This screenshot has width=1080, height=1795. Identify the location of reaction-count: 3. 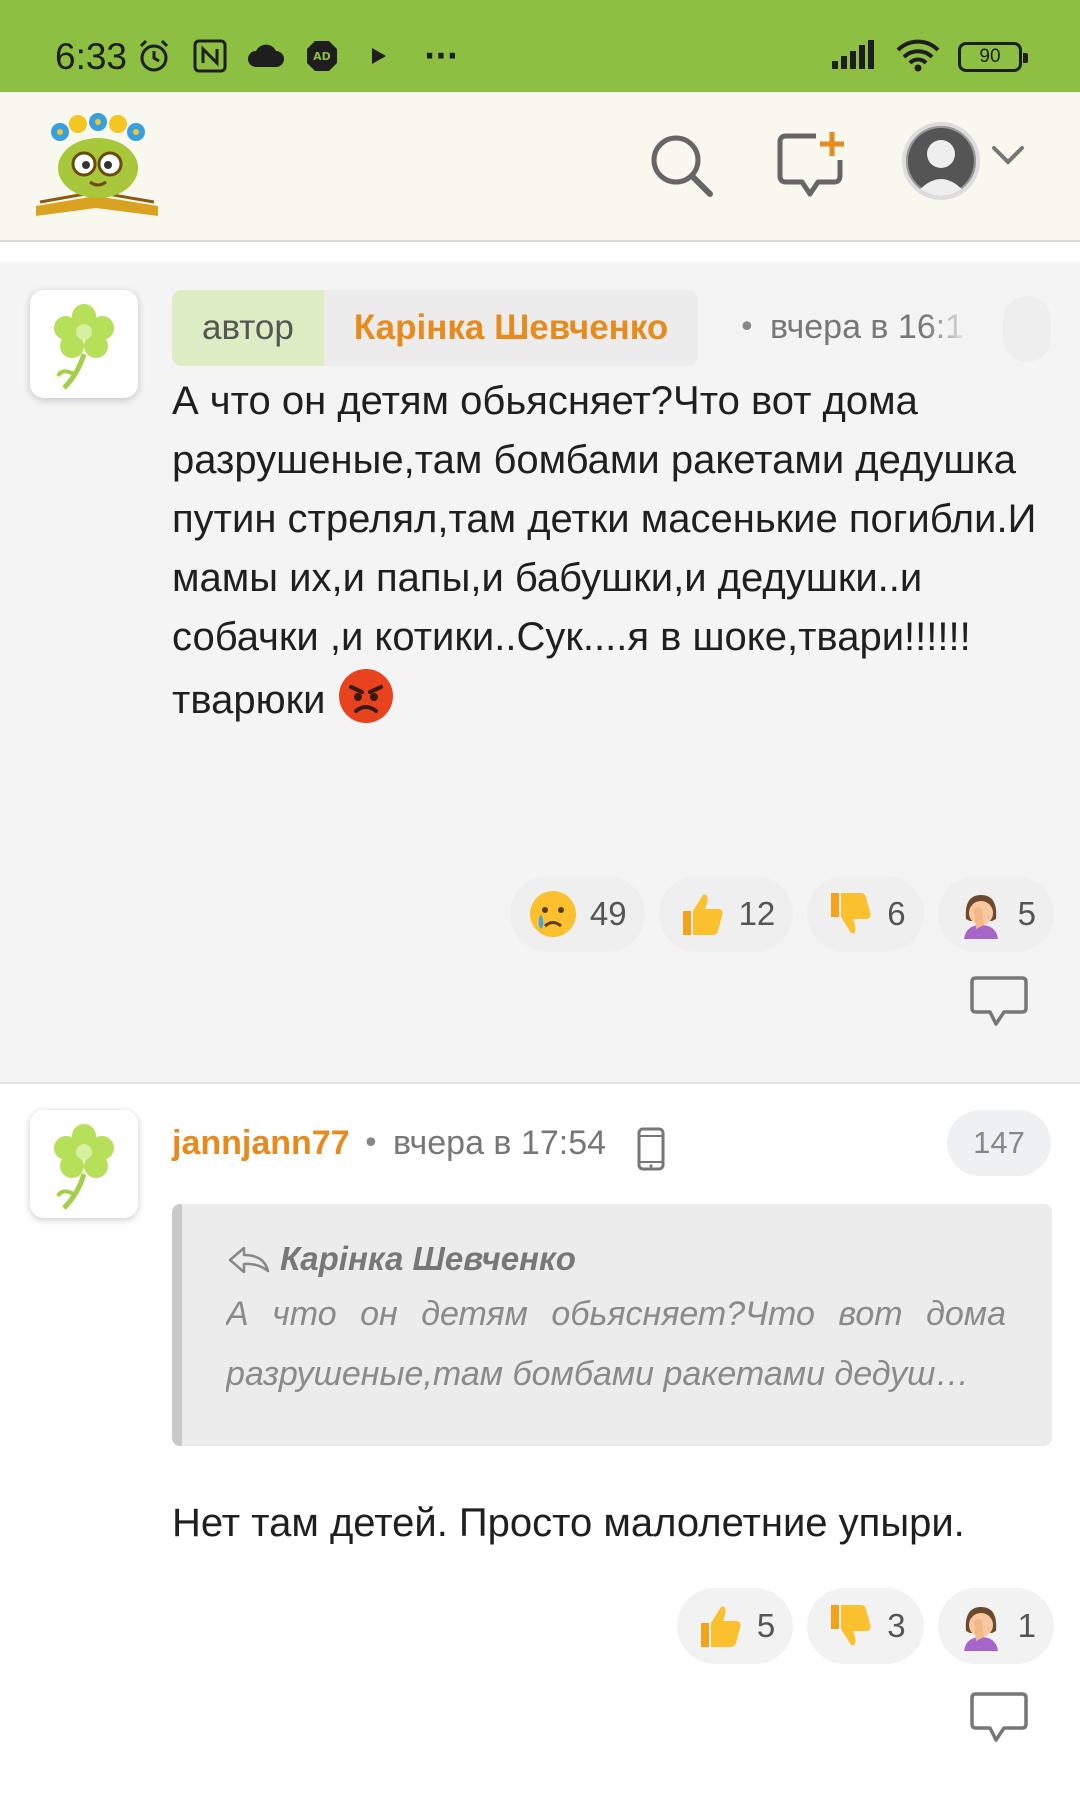
(896, 1625).